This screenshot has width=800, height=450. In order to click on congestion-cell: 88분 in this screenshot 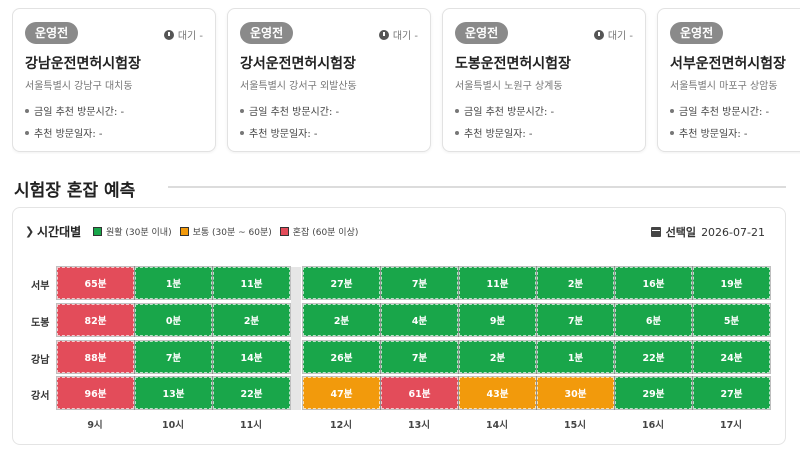, I will do `click(95, 357)`.